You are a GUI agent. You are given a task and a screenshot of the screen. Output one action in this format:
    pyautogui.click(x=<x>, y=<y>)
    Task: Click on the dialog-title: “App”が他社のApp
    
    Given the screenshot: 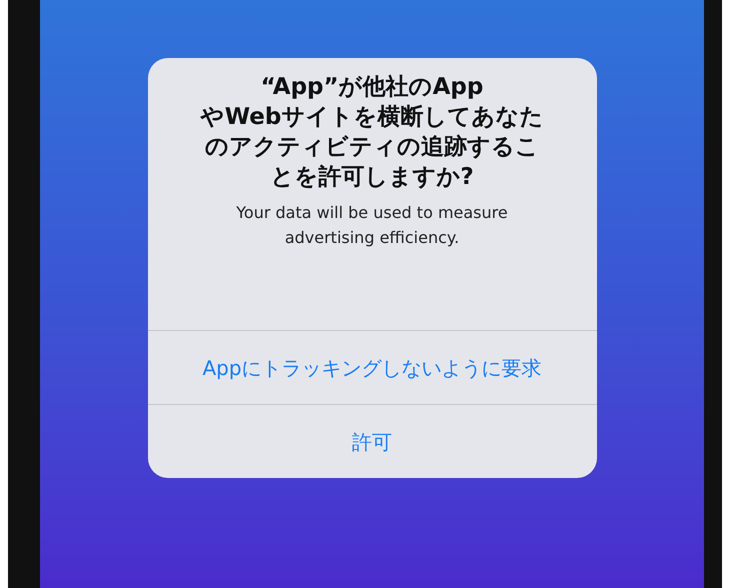 What is the action you would take?
    pyautogui.click(x=372, y=87)
    